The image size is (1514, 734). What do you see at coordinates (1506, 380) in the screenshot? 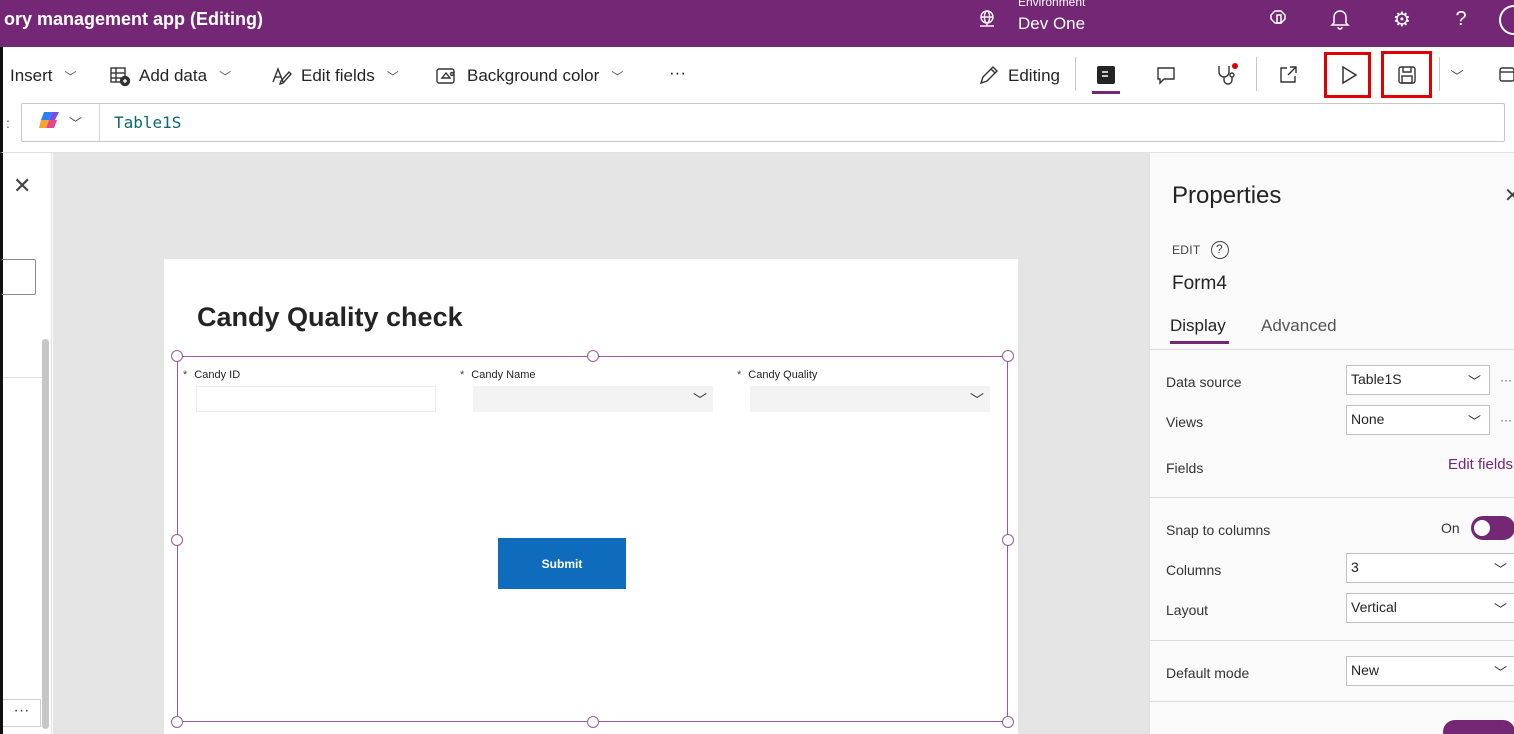
I see `data-source-more-icon: ···` at bounding box center [1506, 380].